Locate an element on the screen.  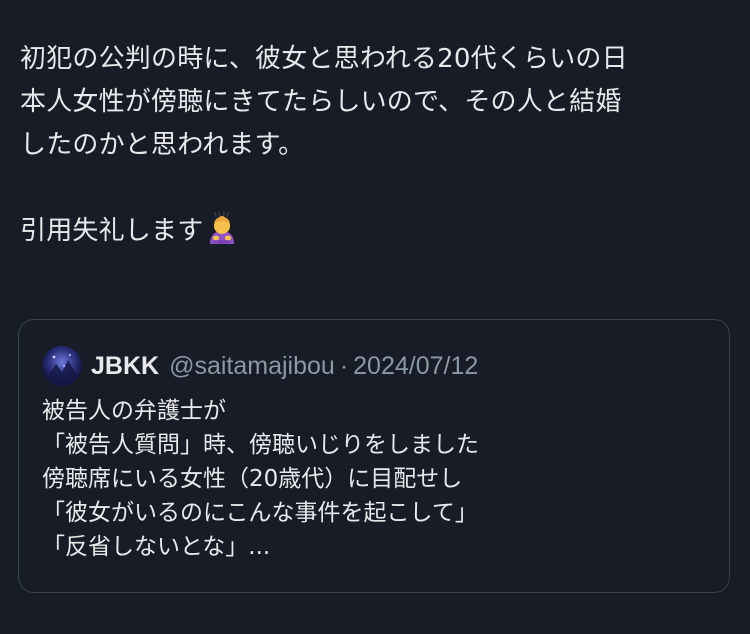
display-name: JBKK is located at coordinates (125, 366).